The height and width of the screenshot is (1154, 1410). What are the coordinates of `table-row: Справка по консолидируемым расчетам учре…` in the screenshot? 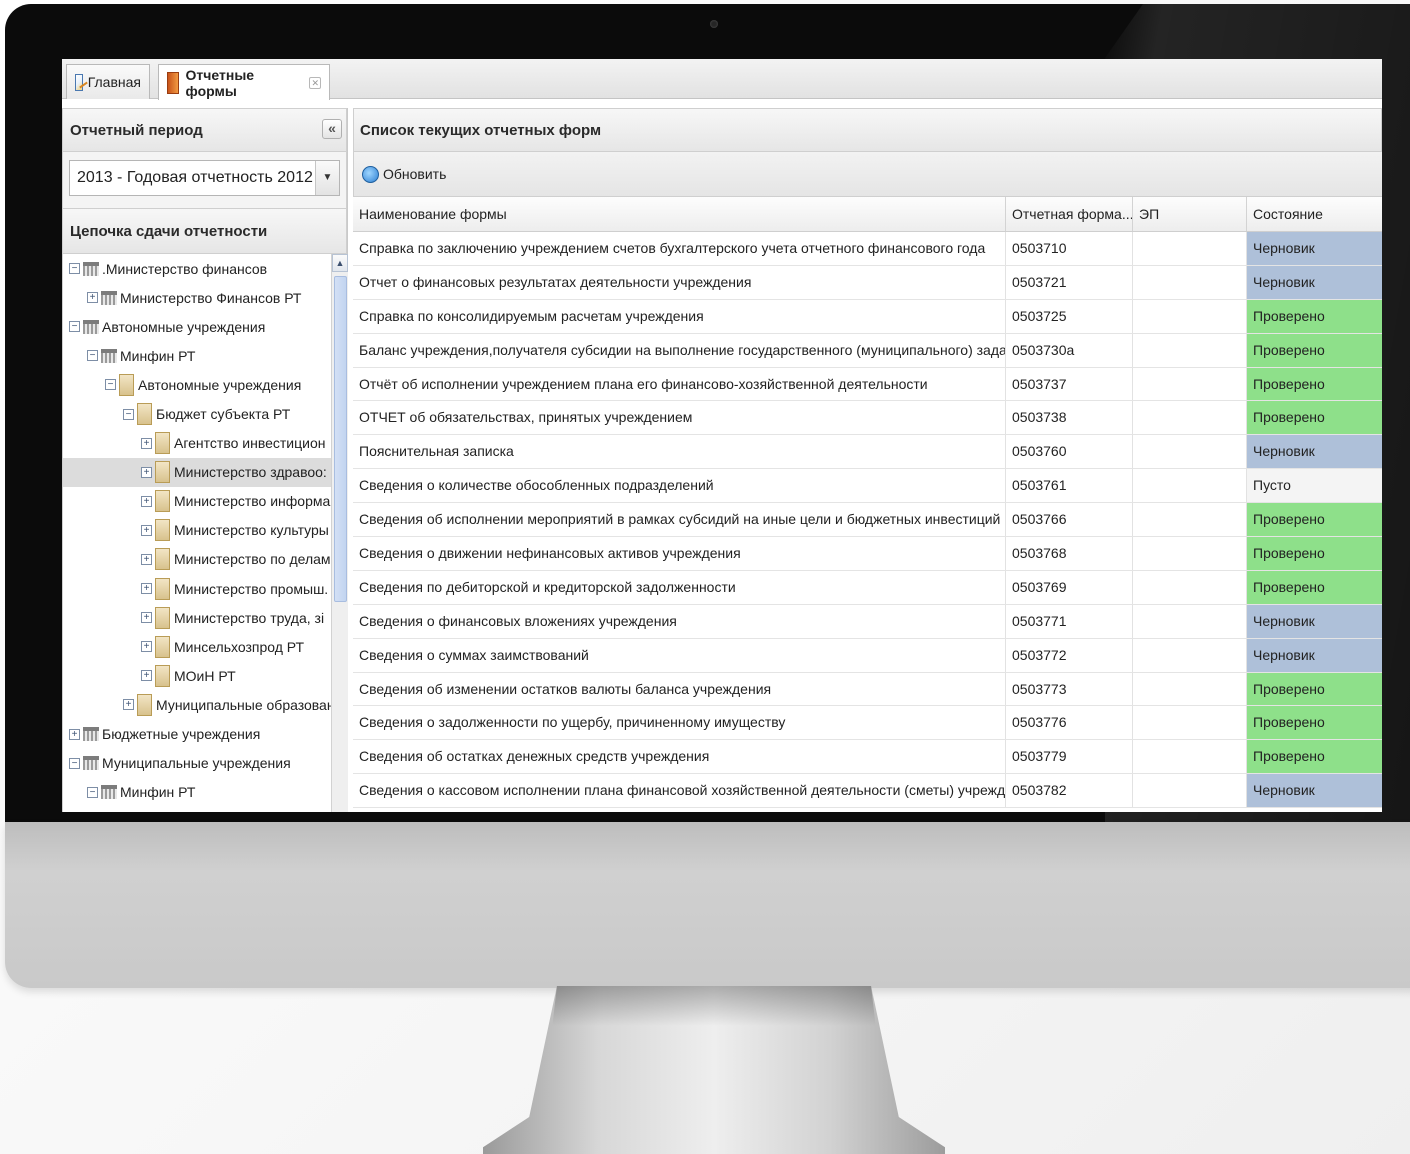 It's located at (867, 316).